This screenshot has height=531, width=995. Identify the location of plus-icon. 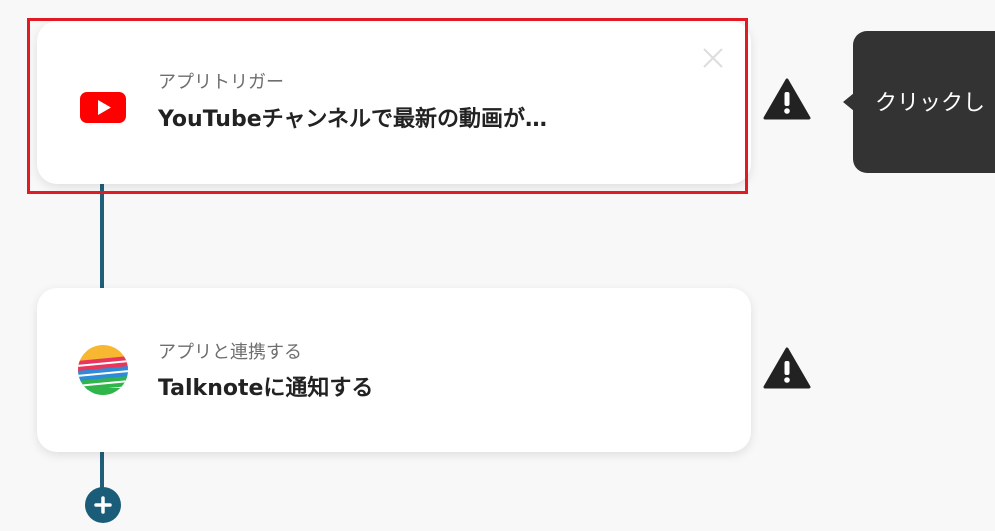
(103, 505).